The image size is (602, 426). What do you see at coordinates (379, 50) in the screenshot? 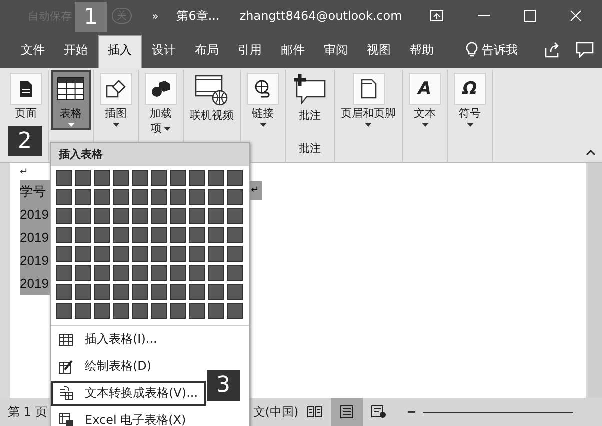
I see `ribbon-tab: 视图` at bounding box center [379, 50].